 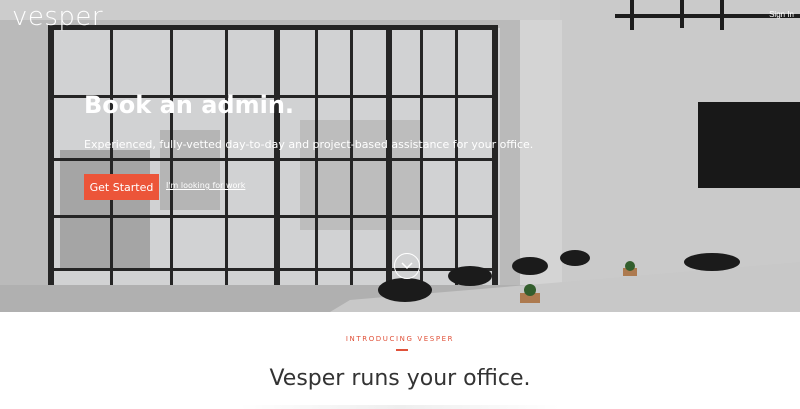 I want to click on intro-eyebrow: INTRODUCING VESPER, so click(x=400, y=339).